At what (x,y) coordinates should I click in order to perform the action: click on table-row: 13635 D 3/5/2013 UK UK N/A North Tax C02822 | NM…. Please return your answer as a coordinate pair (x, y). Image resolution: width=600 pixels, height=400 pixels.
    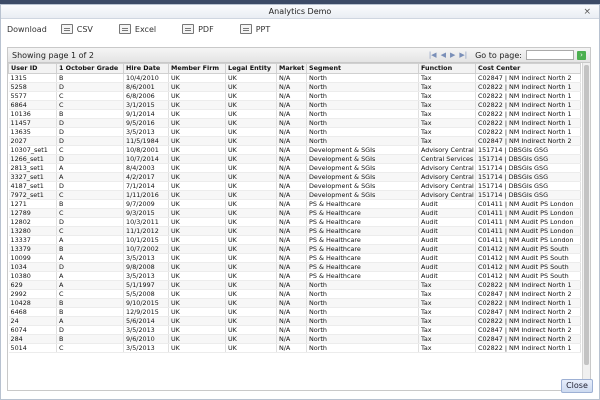
    Looking at the image, I should click on (294, 132).